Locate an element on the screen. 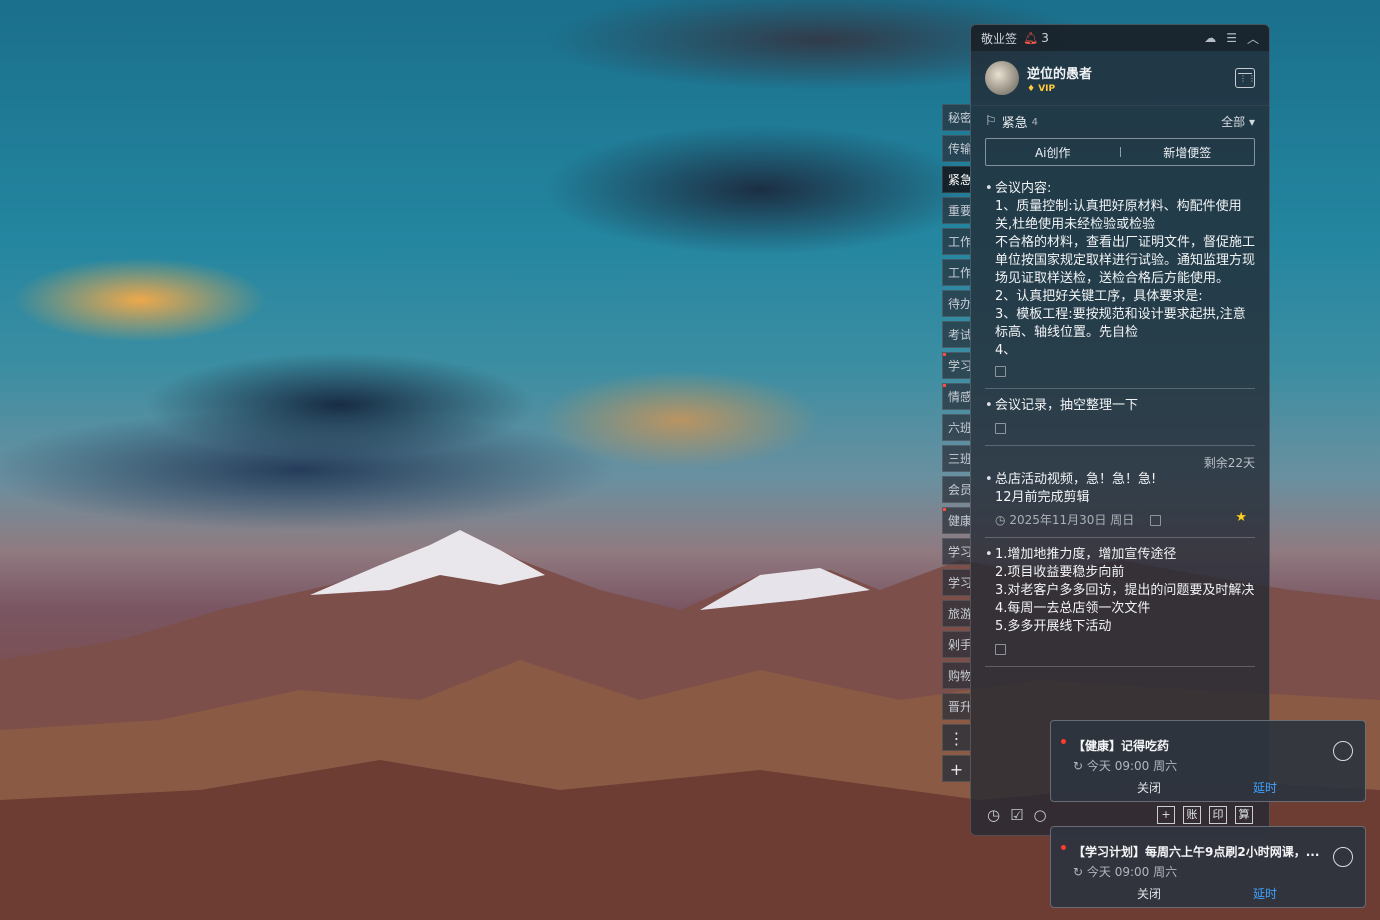 This screenshot has width=1380, height=920. tab-study-2: 学习 is located at coordinates (956, 551).